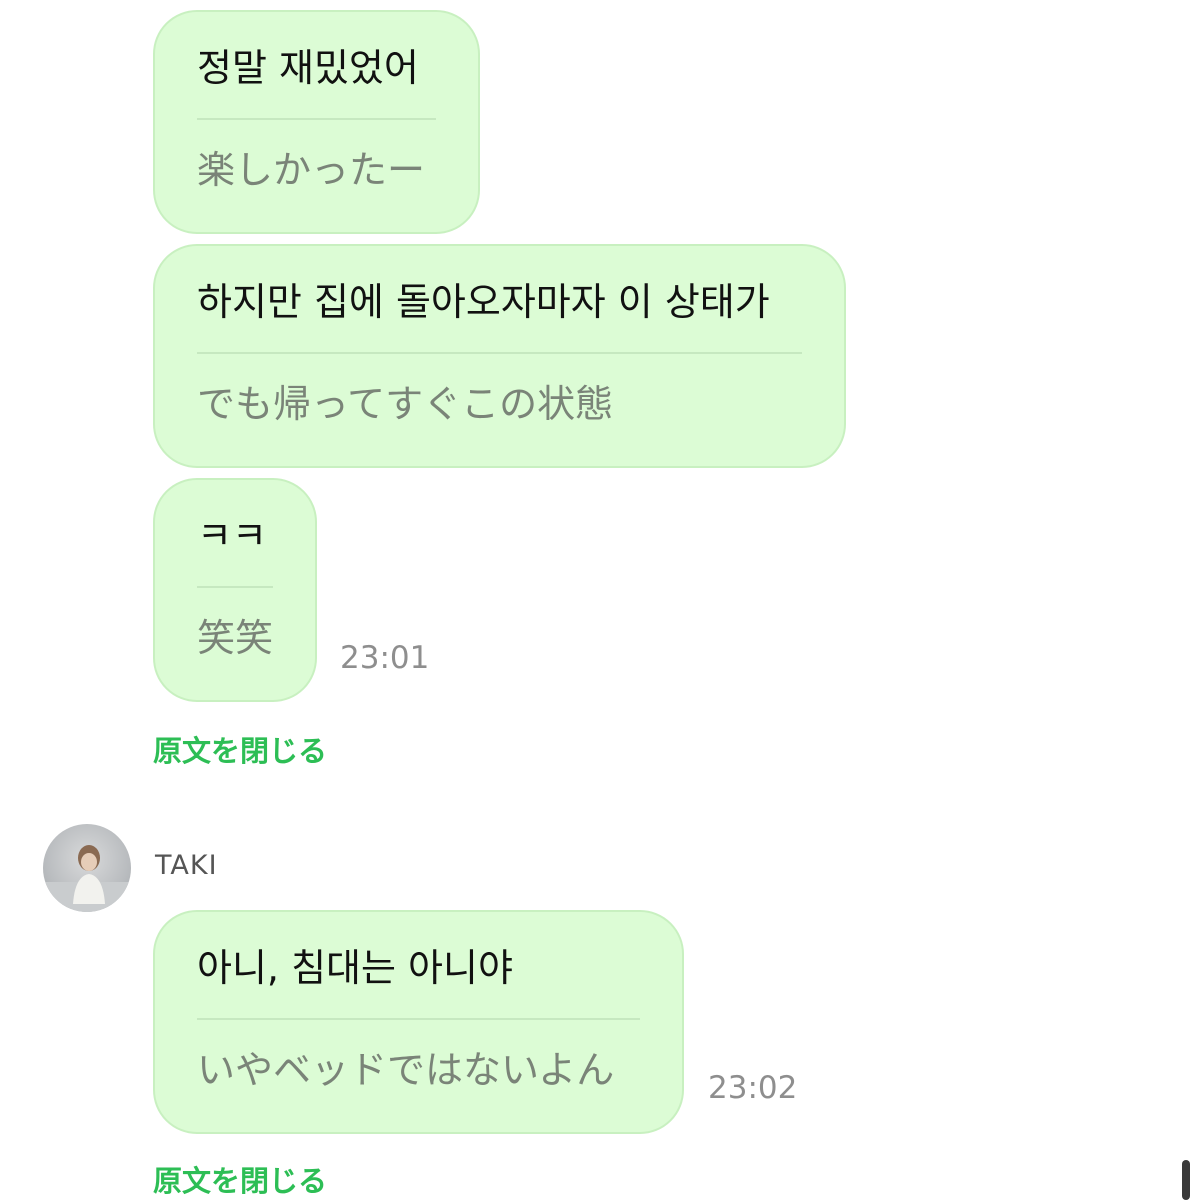  What do you see at coordinates (355, 968) in the screenshot?
I see `message-original-text: 아니, 침대는 아니야` at bounding box center [355, 968].